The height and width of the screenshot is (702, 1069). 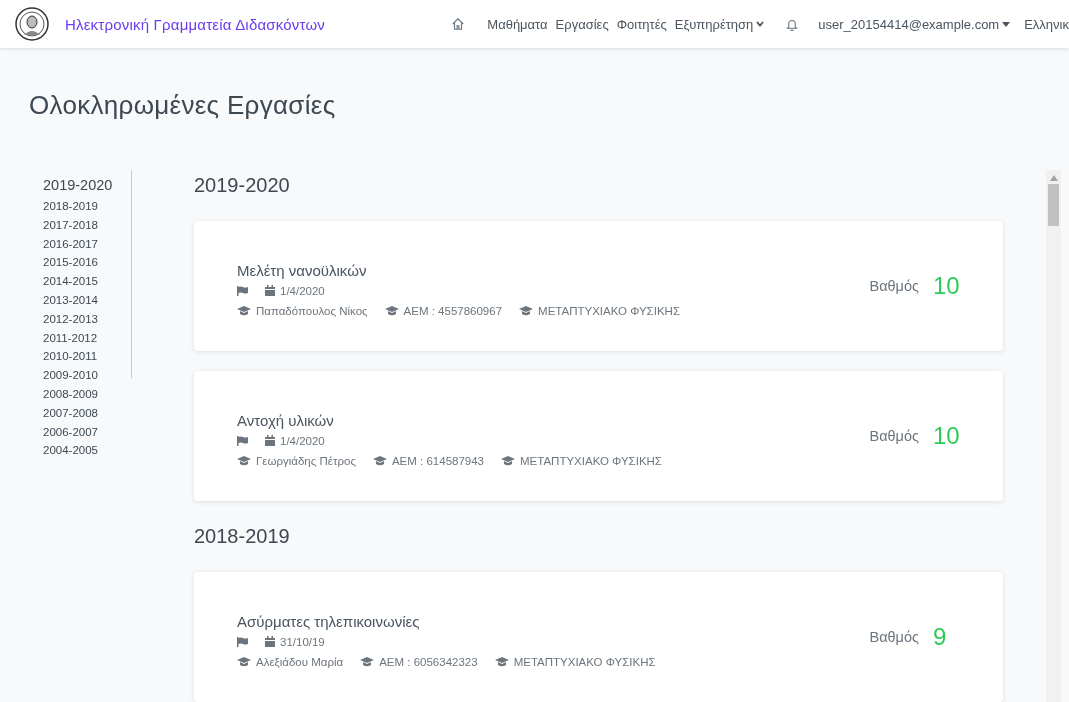 I want to click on work-title: Ασύρματες τηλεπικοινωνίες, so click(x=329, y=621).